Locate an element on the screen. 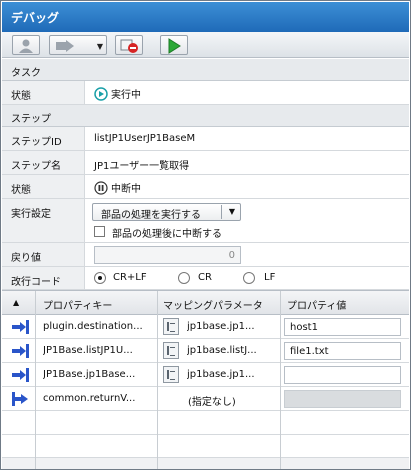 The width and height of the screenshot is (411, 470). grid-header: ▲ プロパティキー マッピングパラメータ プロパティ値 is located at coordinates (205, 303).